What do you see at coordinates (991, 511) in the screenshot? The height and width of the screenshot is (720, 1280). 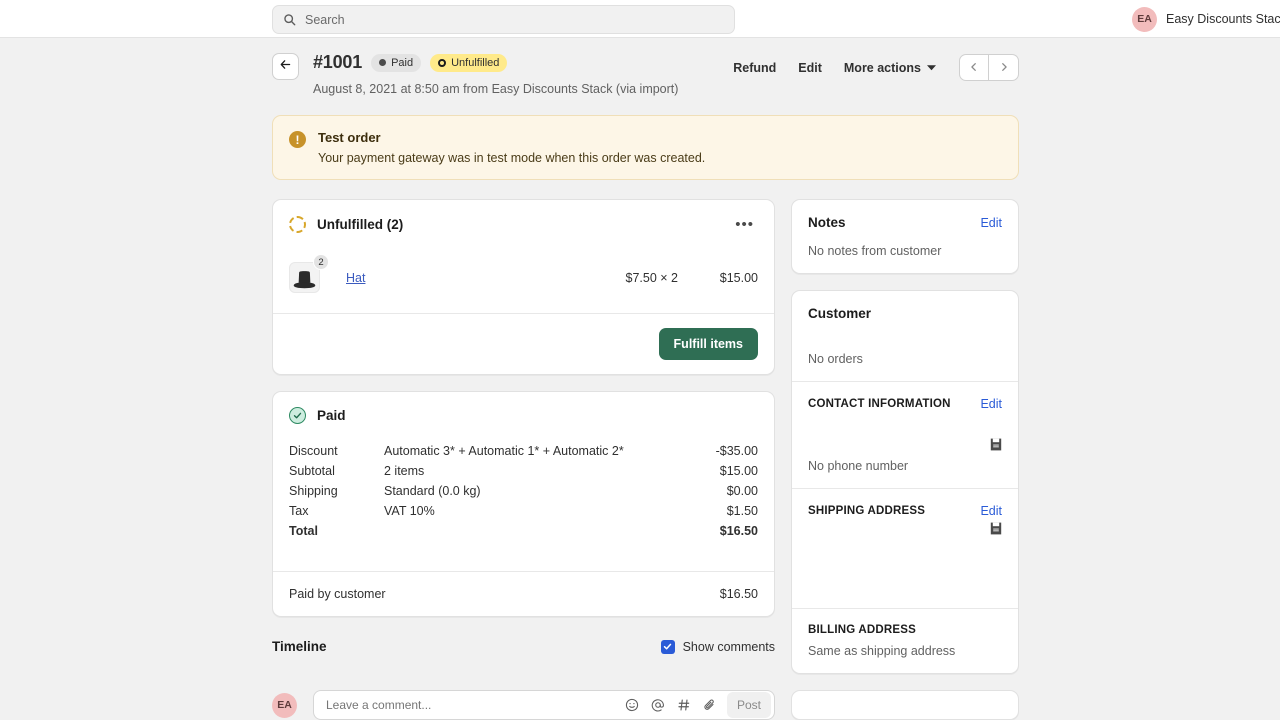 I see `shipping-edit-link: Edit` at bounding box center [991, 511].